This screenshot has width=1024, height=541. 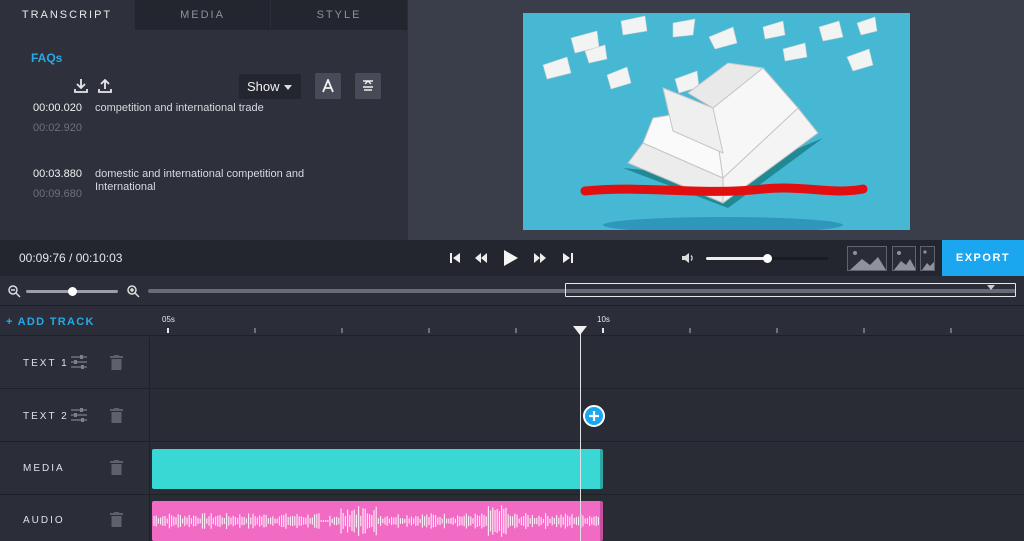 I want to click on open-book-image, so click(x=710, y=122).